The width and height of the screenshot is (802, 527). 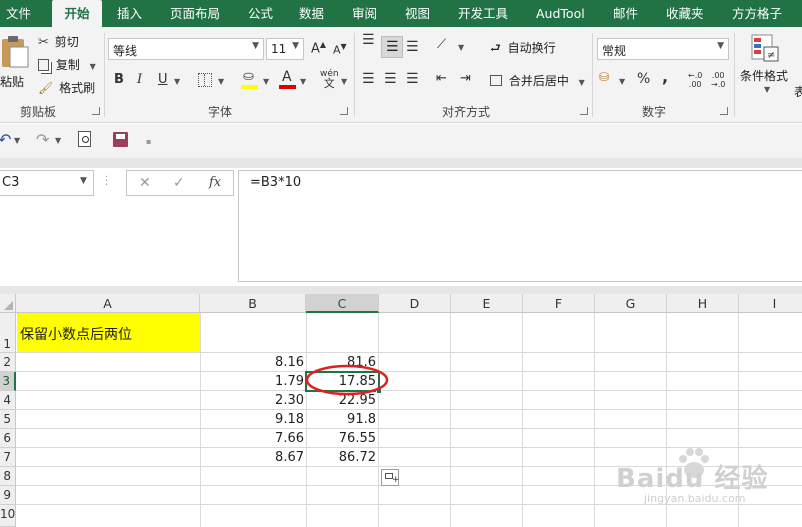 What do you see at coordinates (329, 79) in the screenshot?
I see `phonetic-guide-button: wén 文` at bounding box center [329, 79].